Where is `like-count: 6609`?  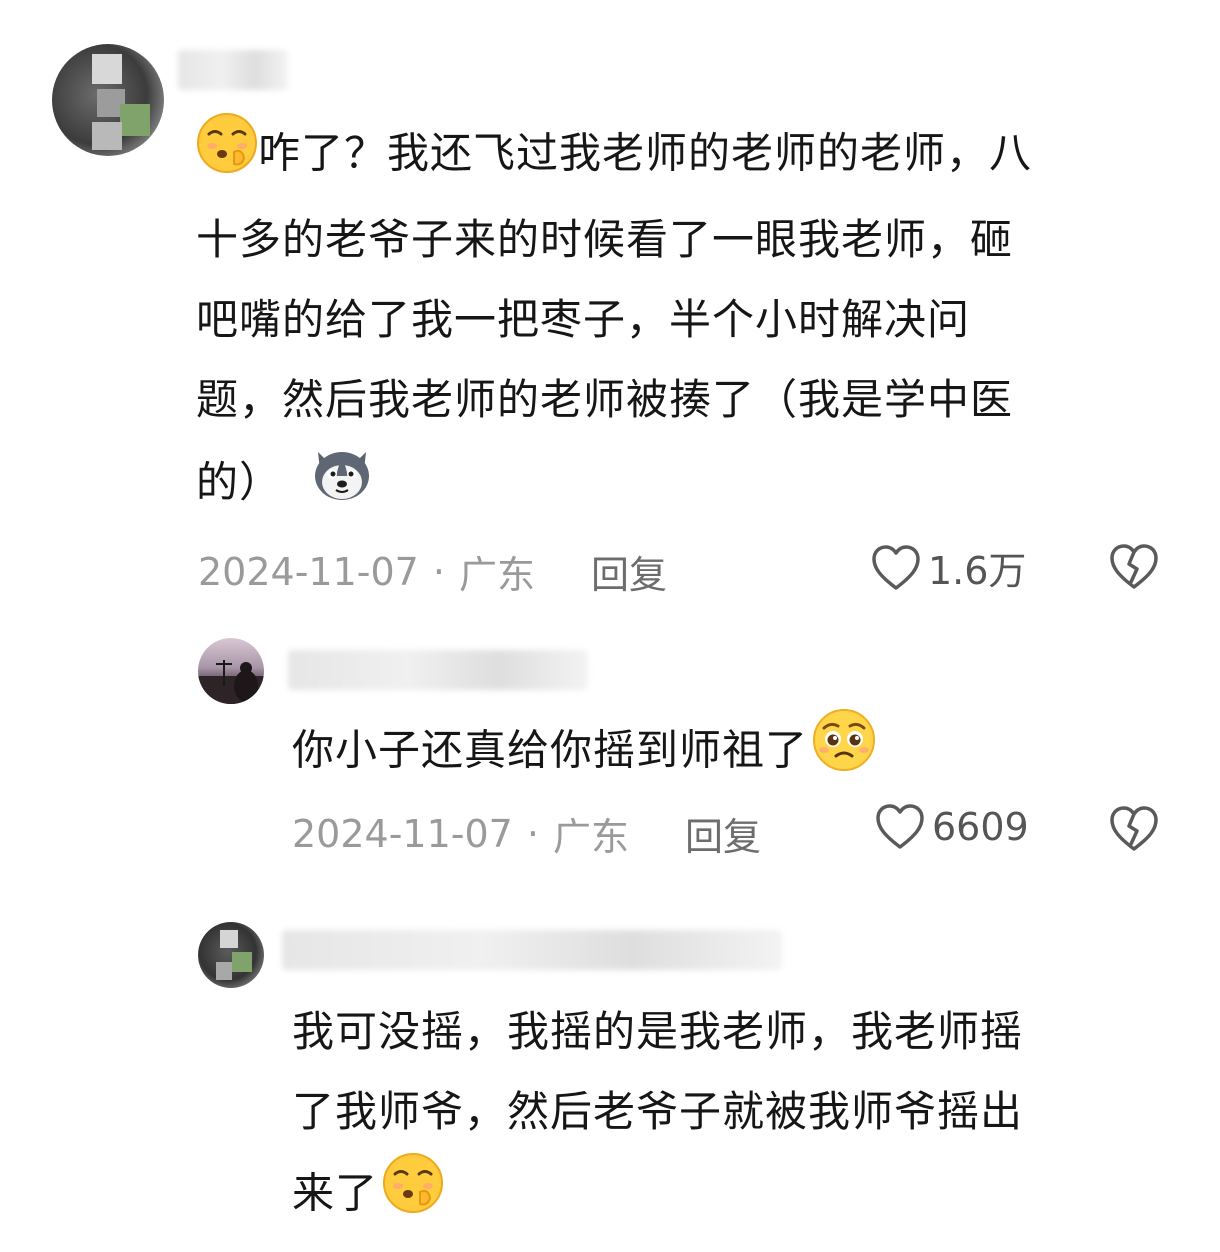
like-count: 6609 is located at coordinates (980, 827).